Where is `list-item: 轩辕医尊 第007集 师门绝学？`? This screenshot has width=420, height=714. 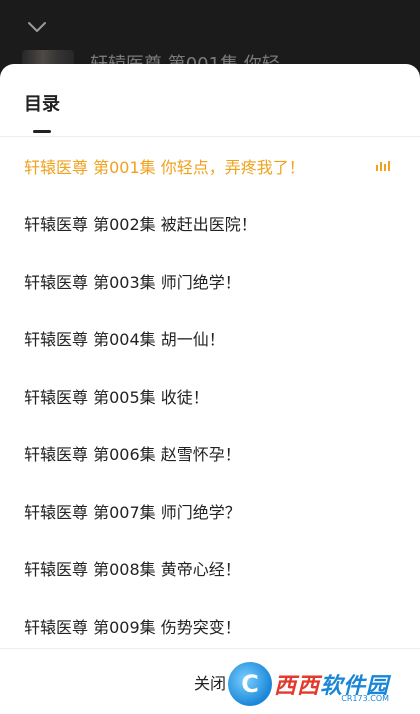 list-item: 轩辕医尊 第007集 师门绝学？ is located at coordinates (210, 511).